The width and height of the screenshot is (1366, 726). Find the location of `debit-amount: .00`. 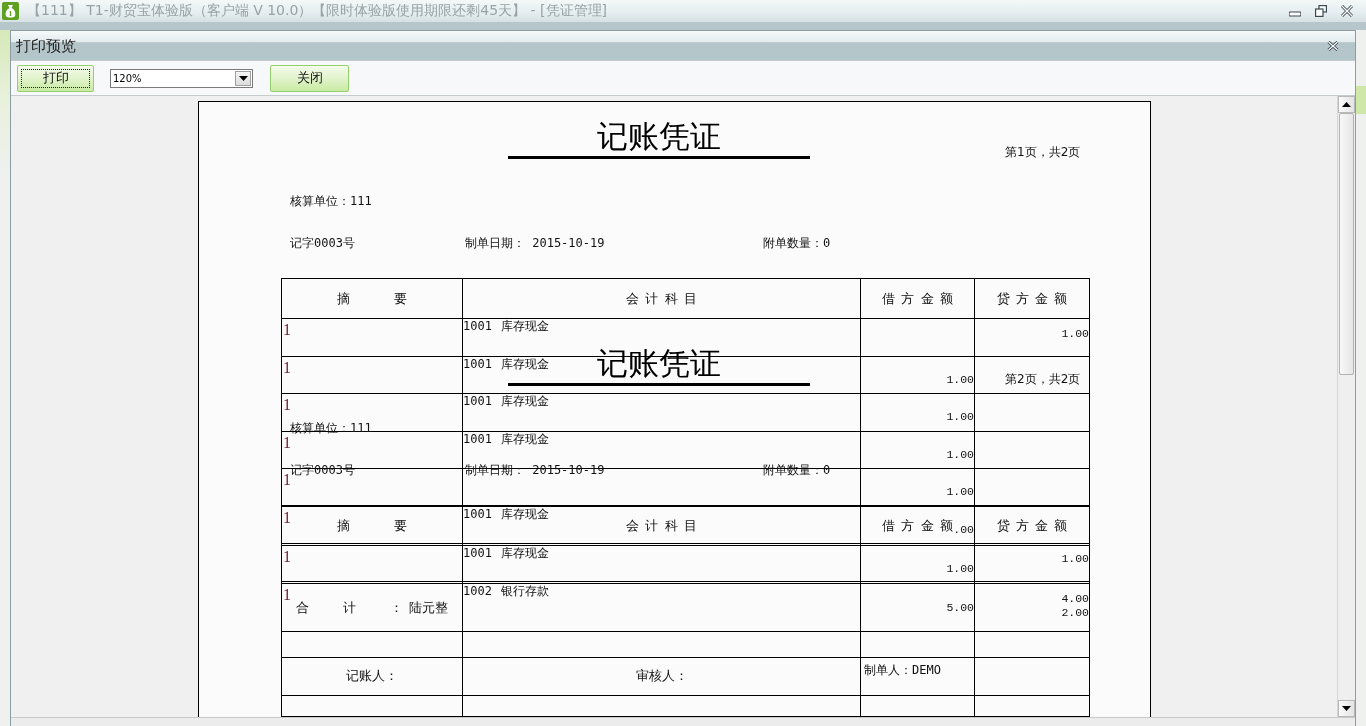

debit-amount: .00 is located at coordinates (963, 529).